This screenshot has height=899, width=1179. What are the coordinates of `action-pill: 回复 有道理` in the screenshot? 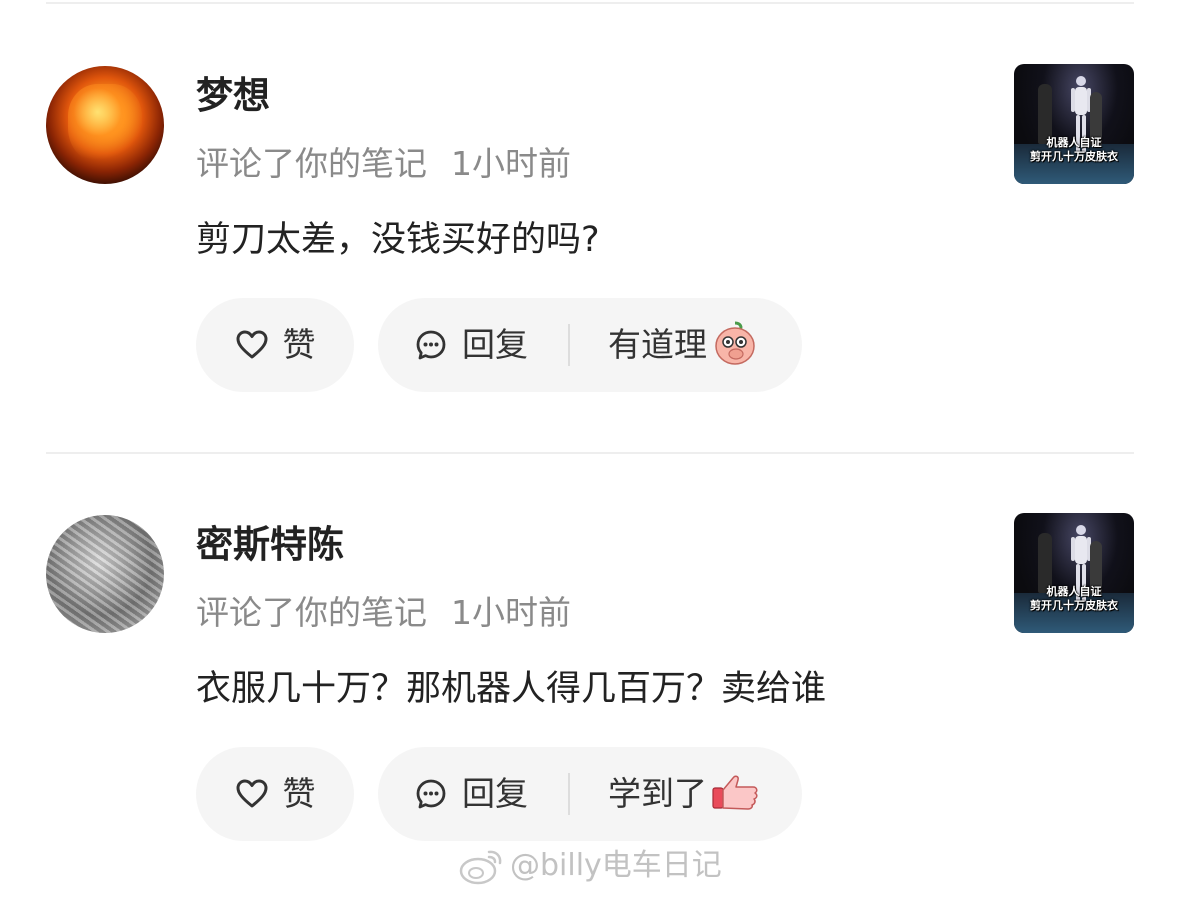 It's located at (590, 345).